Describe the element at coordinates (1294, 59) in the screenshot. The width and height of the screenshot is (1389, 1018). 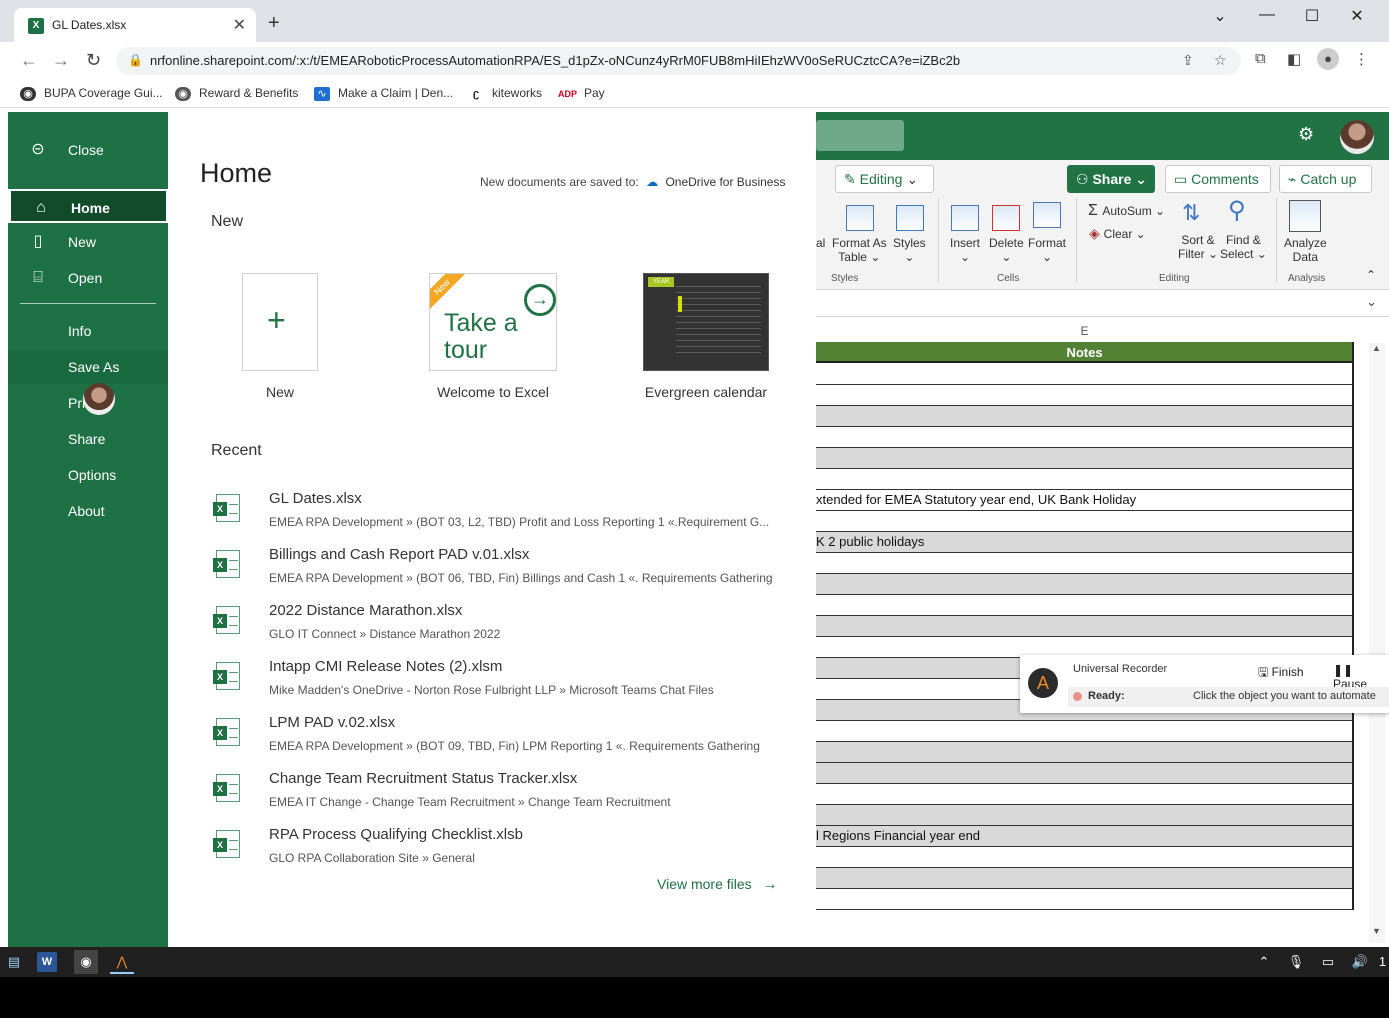
I see `side-panel-icon: ◧` at that location.